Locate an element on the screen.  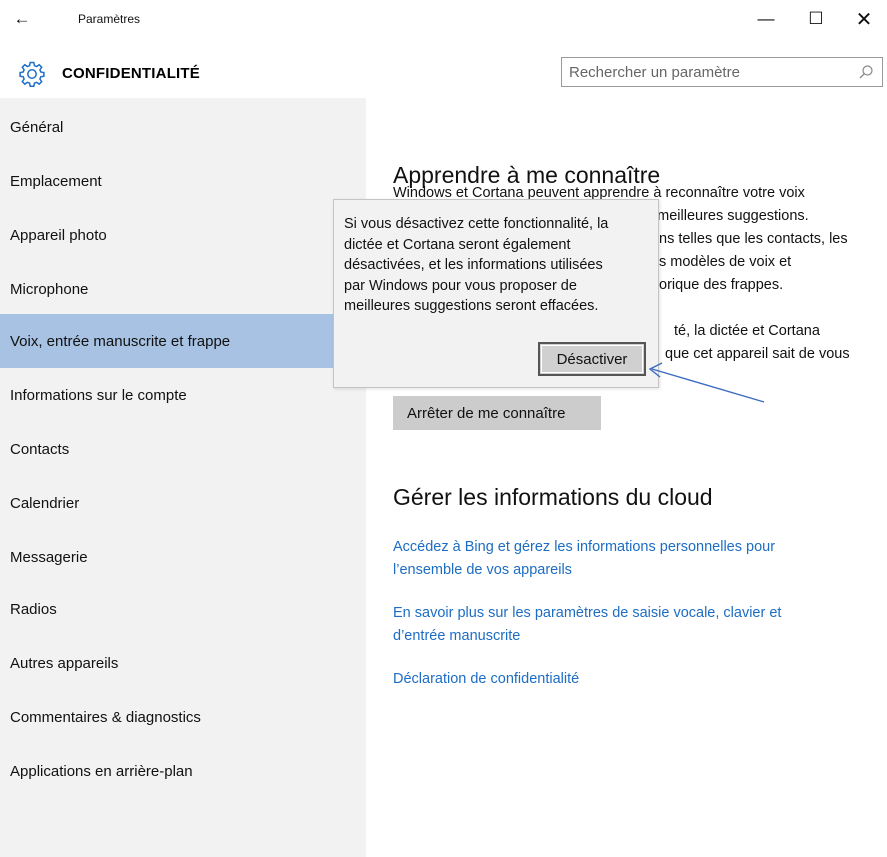
window-controls: — ☐ ✕ is located at coordinates (814, 19).